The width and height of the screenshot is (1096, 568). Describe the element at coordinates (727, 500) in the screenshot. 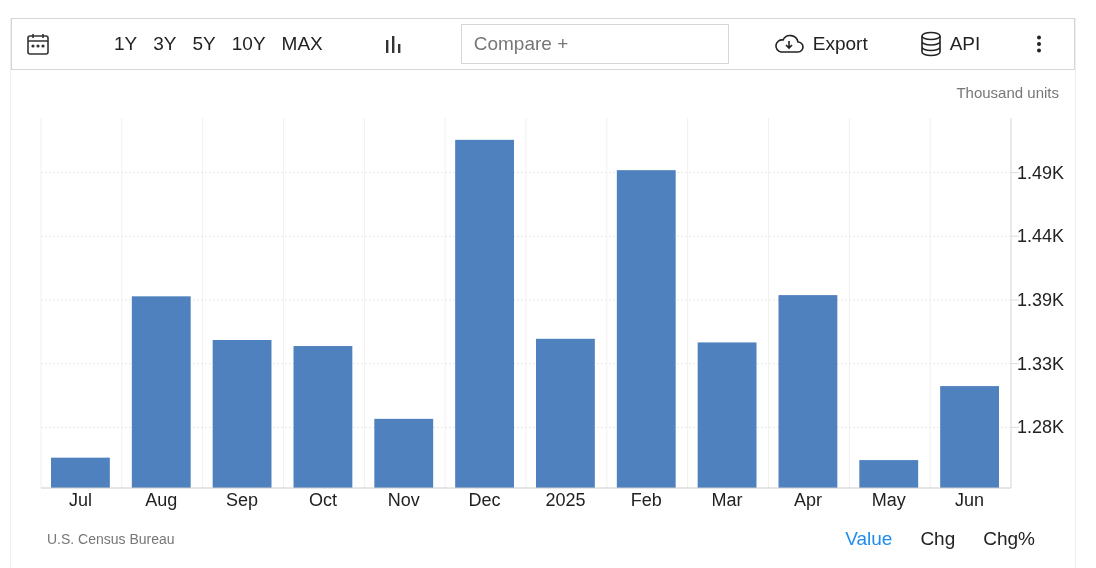

I see `axis-category-label: Mar` at that location.